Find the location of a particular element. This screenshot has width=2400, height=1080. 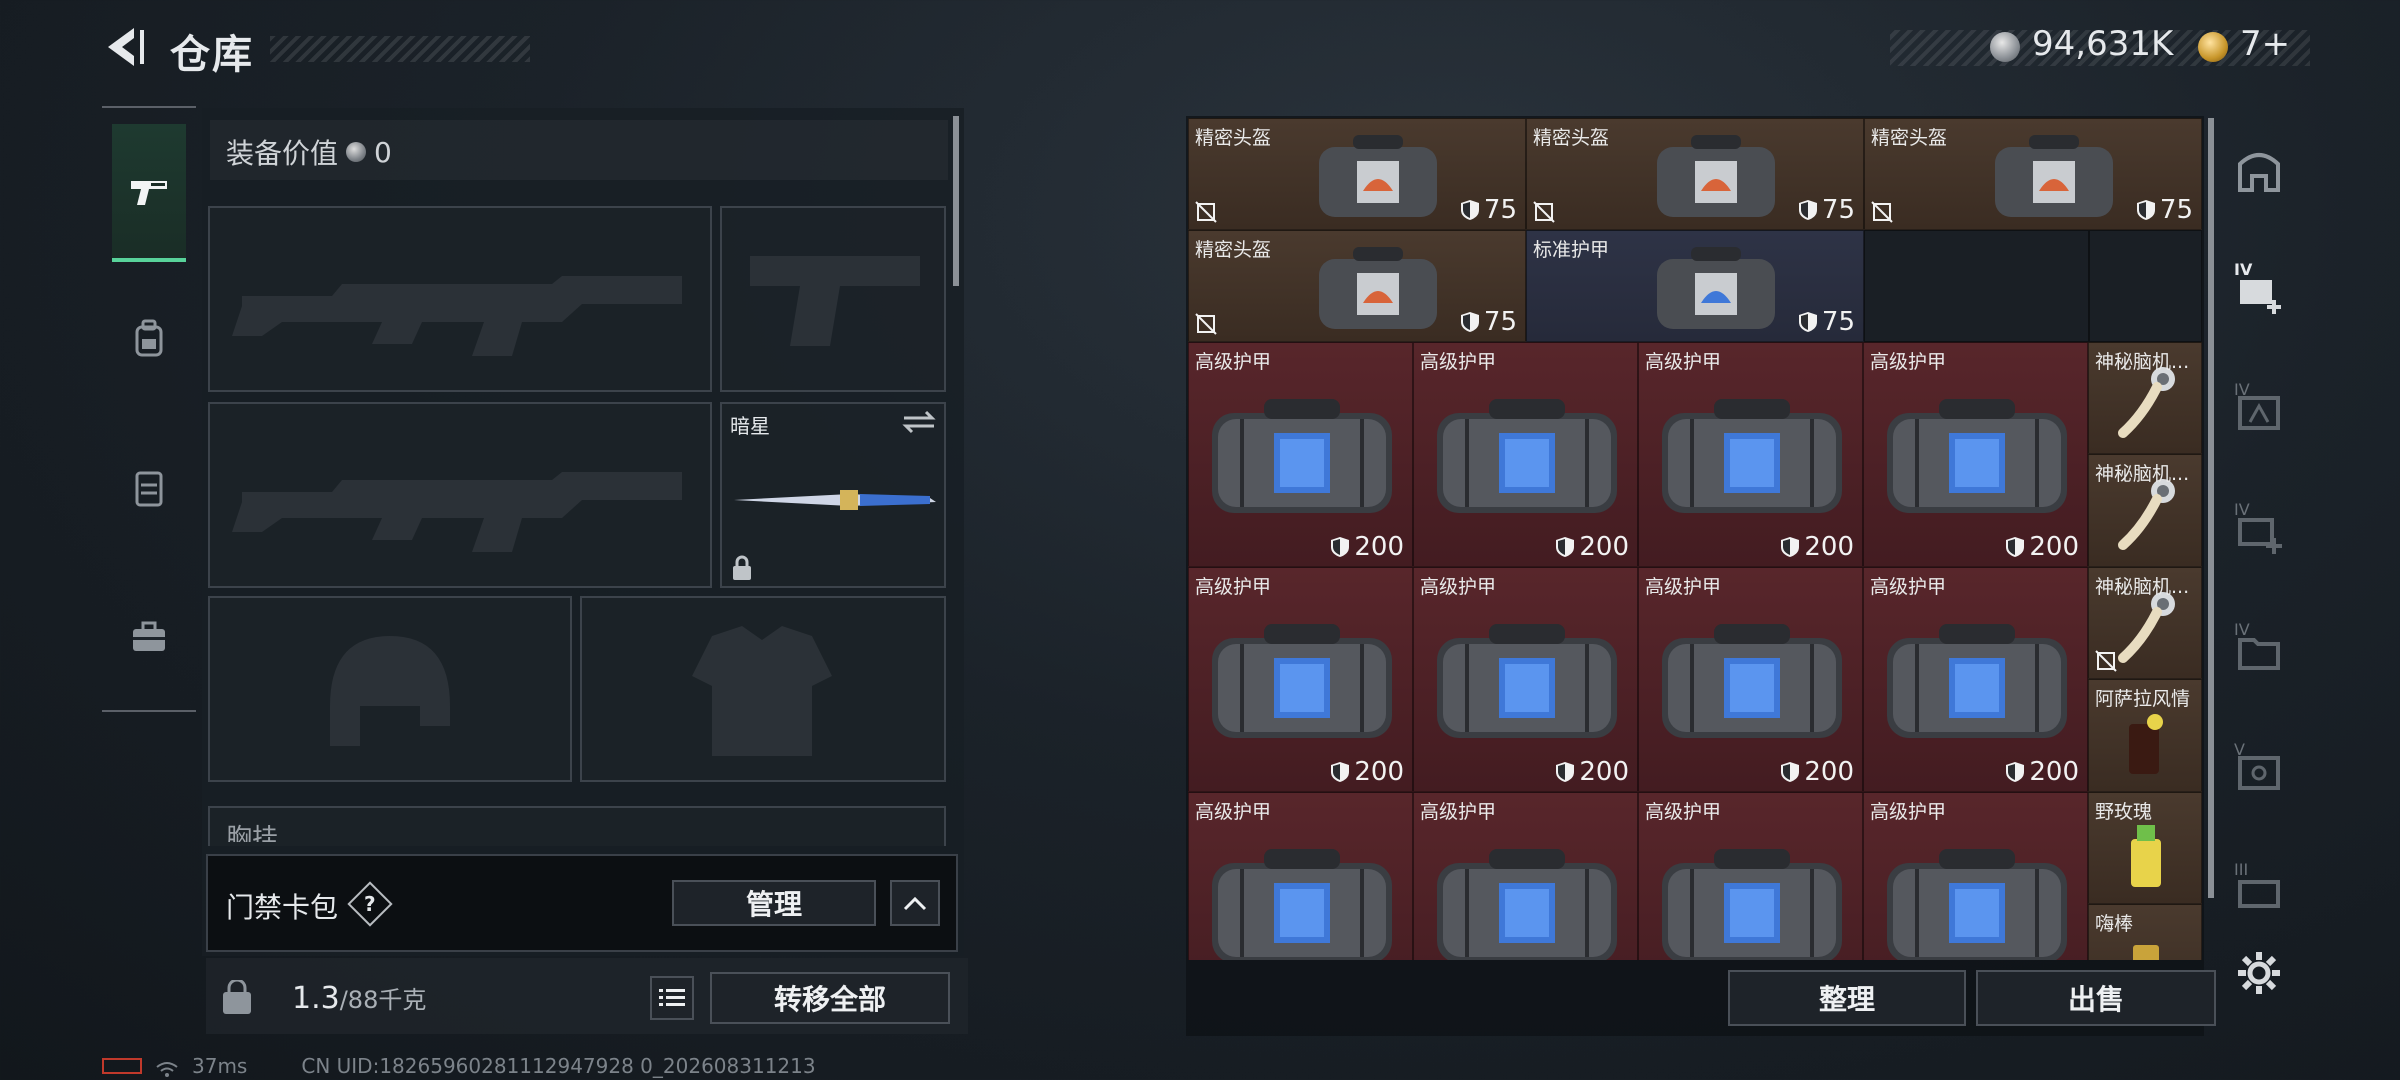

inventory-item: 嗨棒 is located at coordinates (2145, 932).